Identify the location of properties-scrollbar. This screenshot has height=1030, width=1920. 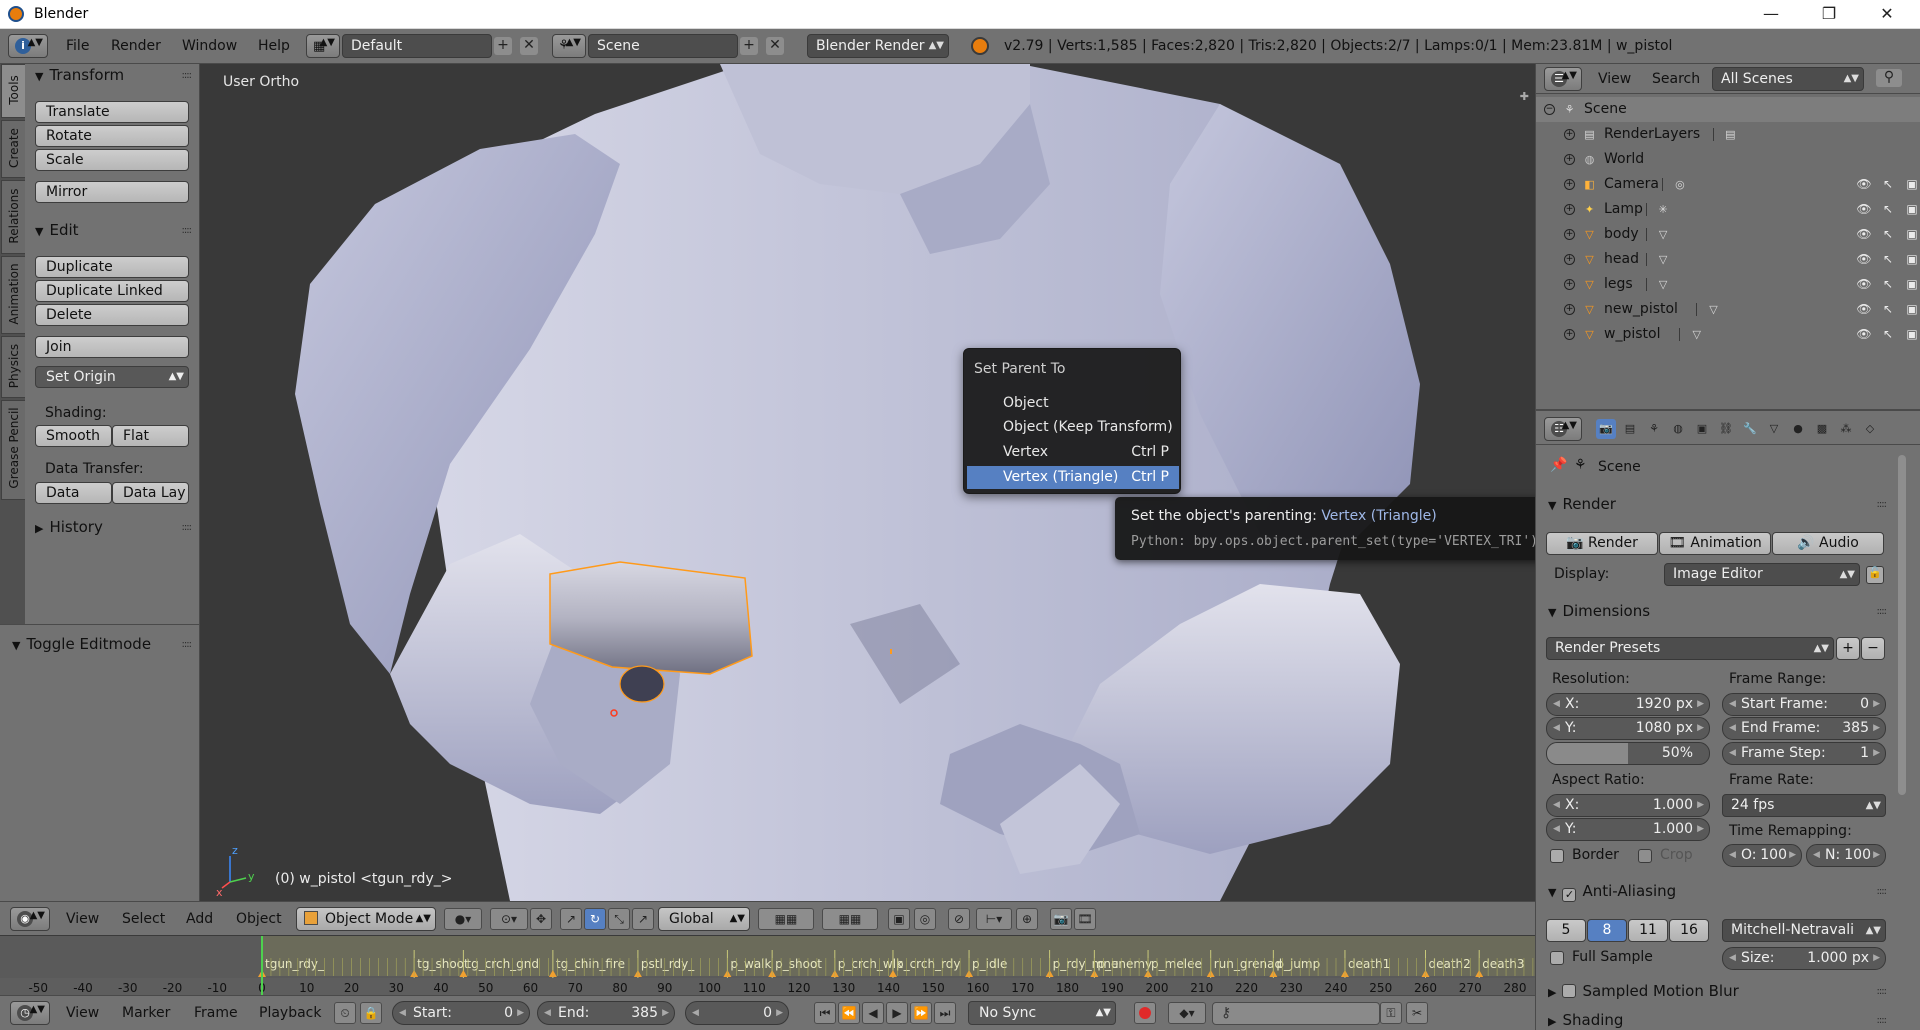
(1902, 625).